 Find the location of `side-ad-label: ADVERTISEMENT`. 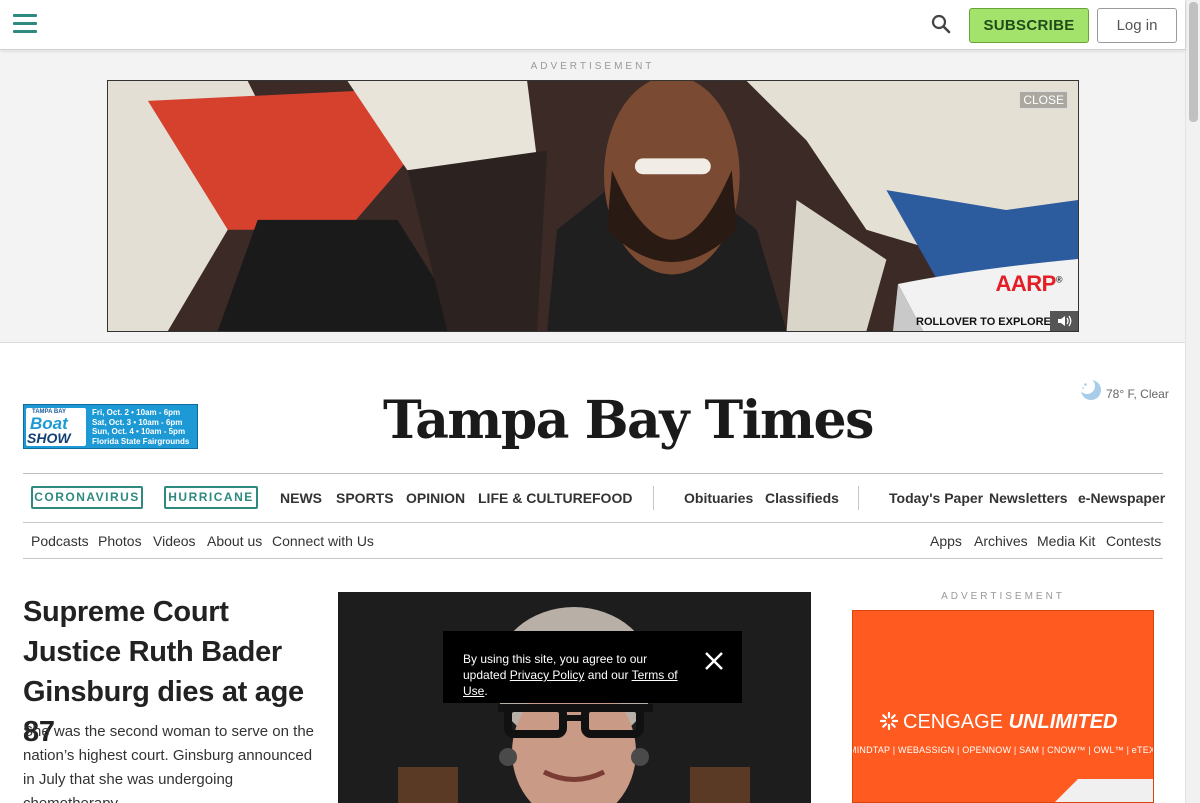

side-ad-label: ADVERTISEMENT is located at coordinates (1003, 596).